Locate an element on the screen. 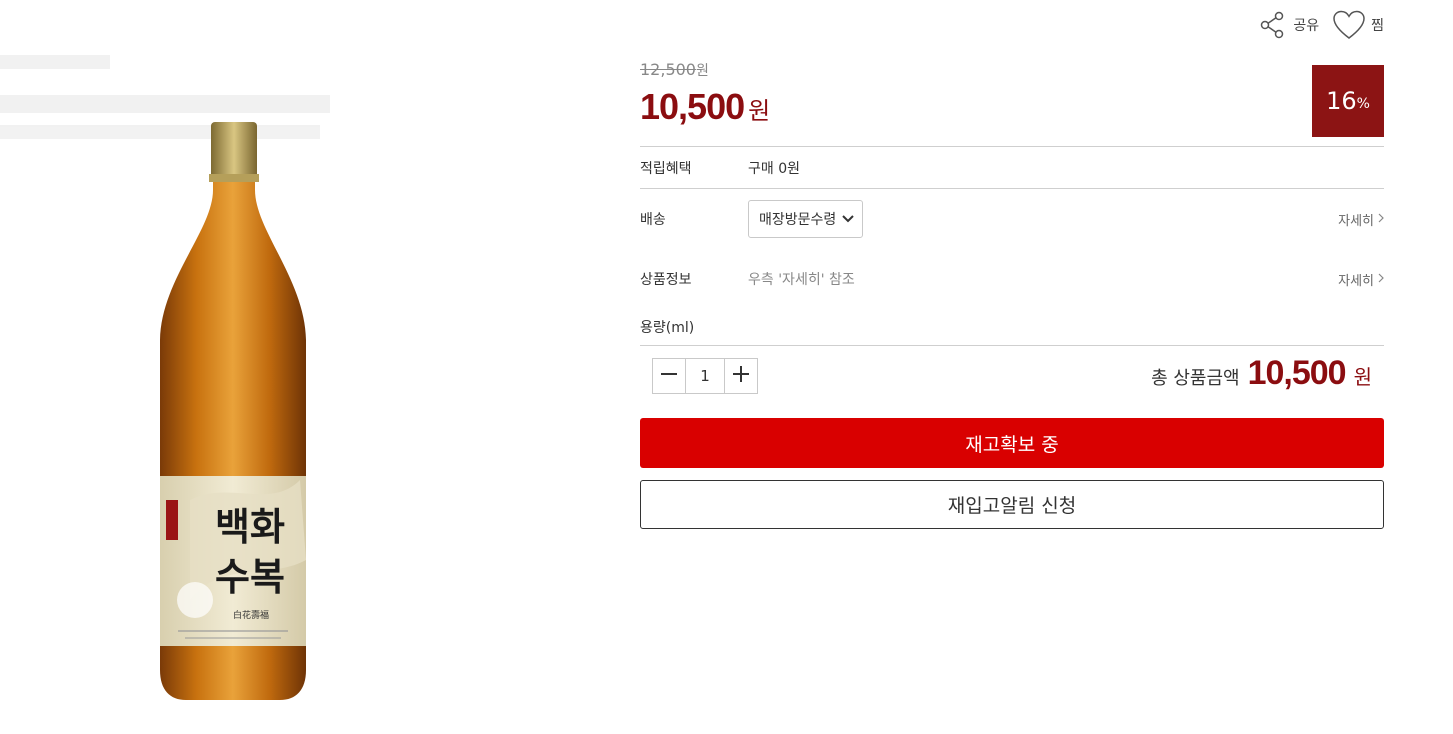 Image resolution: width=1453 pixels, height=734 pixels. label-hanja: 白花壽福 is located at coordinates (251, 615).